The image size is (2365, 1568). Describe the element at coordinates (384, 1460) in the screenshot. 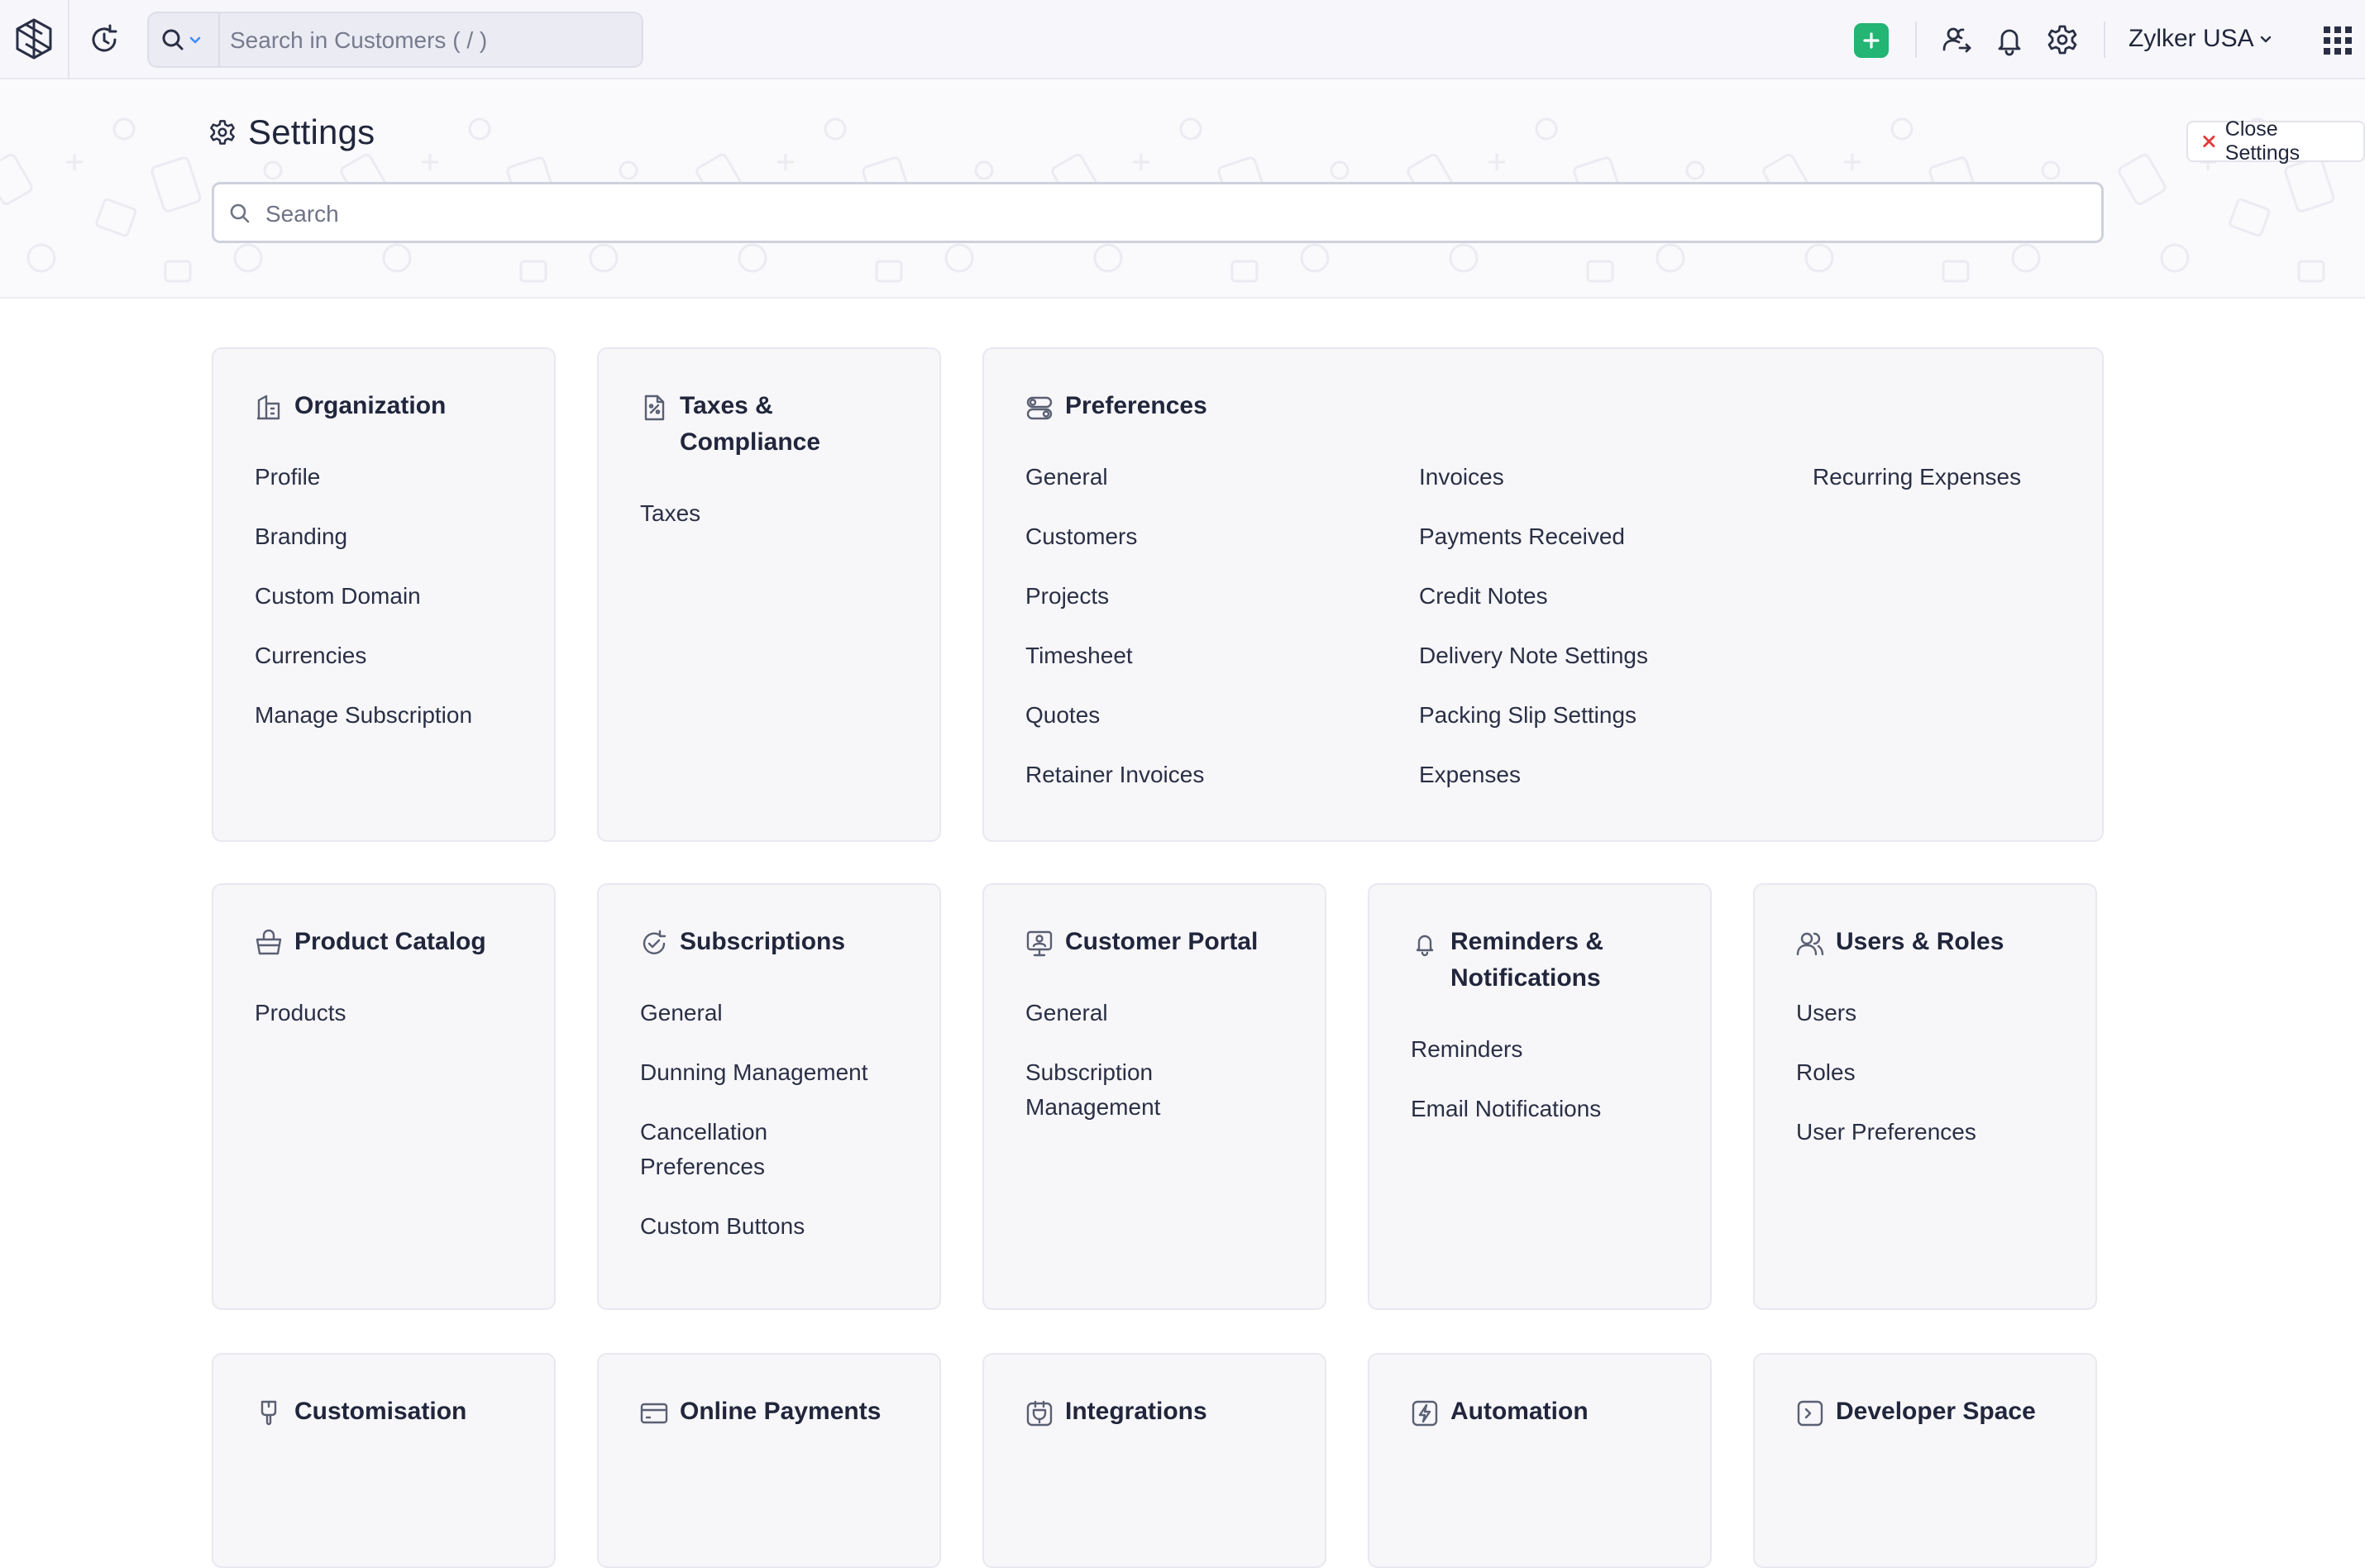

I see `section-customisation: Customisation` at that location.